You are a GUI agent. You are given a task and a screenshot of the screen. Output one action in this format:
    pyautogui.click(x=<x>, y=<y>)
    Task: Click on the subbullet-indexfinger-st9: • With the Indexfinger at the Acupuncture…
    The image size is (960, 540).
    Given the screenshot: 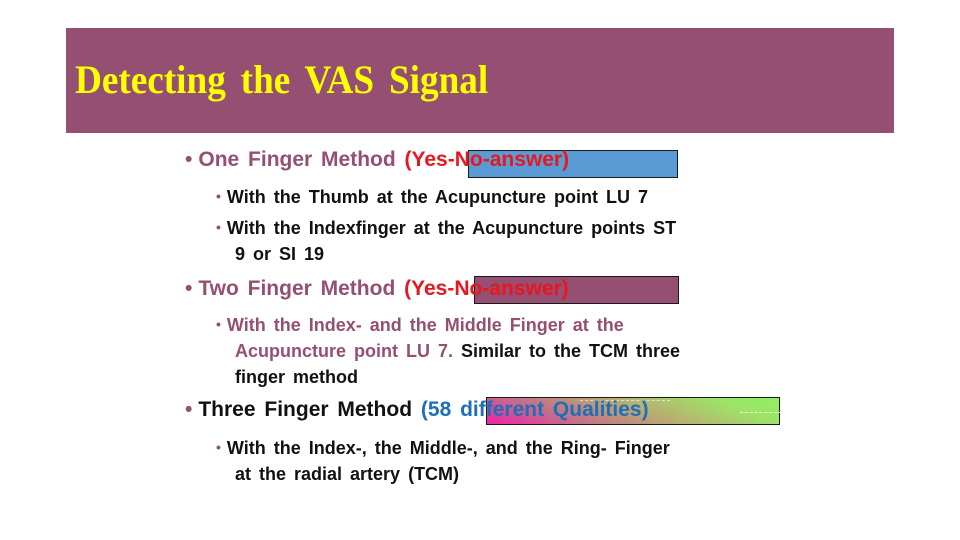 What is the action you would take?
    pyautogui.click(x=446, y=240)
    